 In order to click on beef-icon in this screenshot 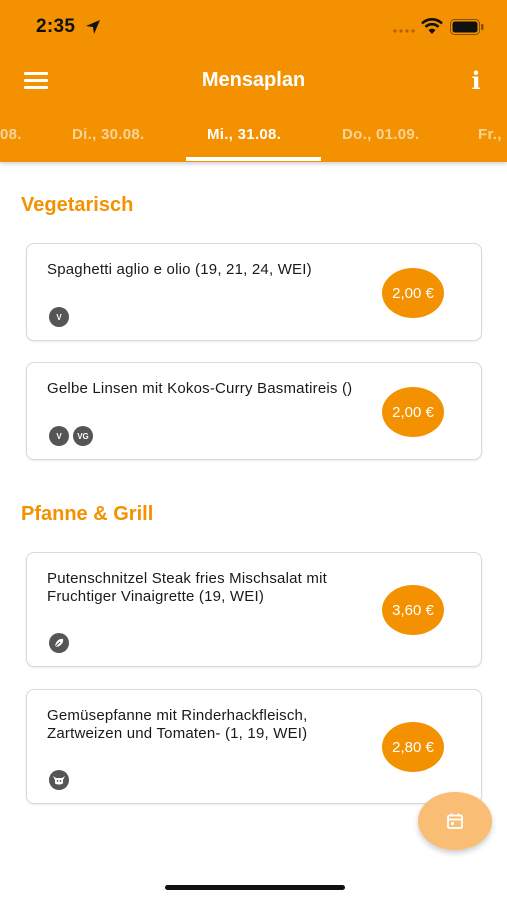, I will do `click(59, 780)`.